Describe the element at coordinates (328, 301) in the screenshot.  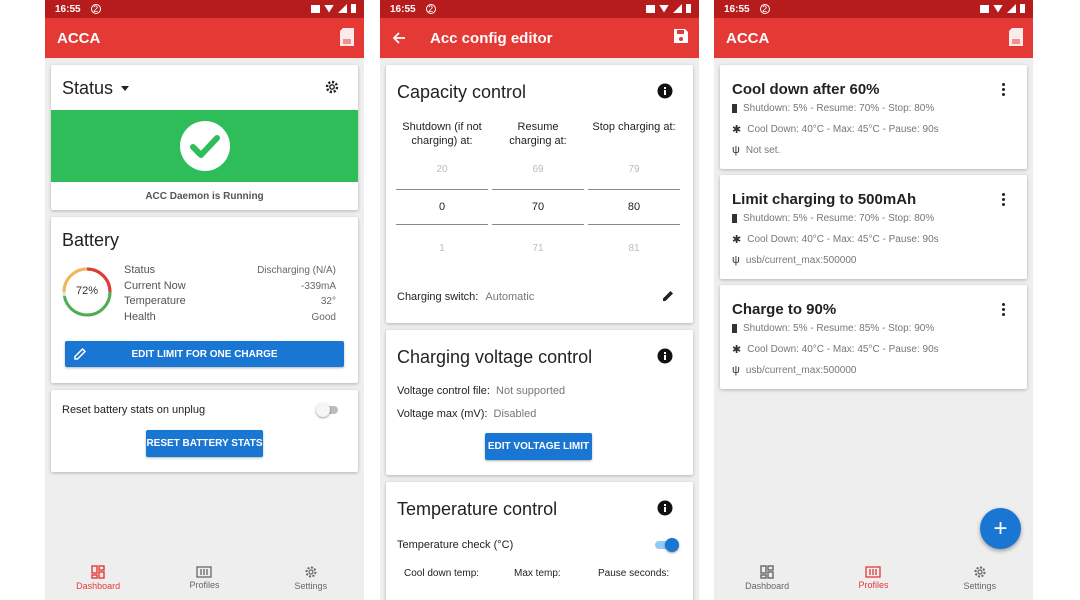
I see `row-value: 32°` at that location.